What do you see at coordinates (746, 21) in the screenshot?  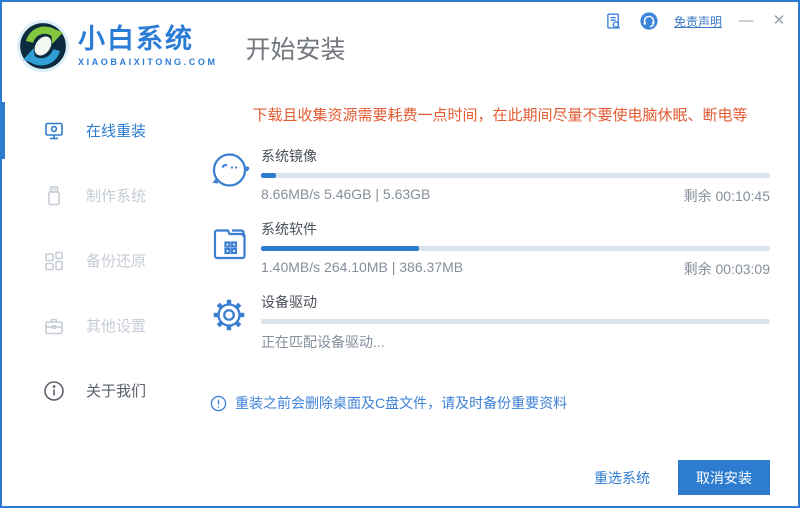 I see `minimize-button: —` at bounding box center [746, 21].